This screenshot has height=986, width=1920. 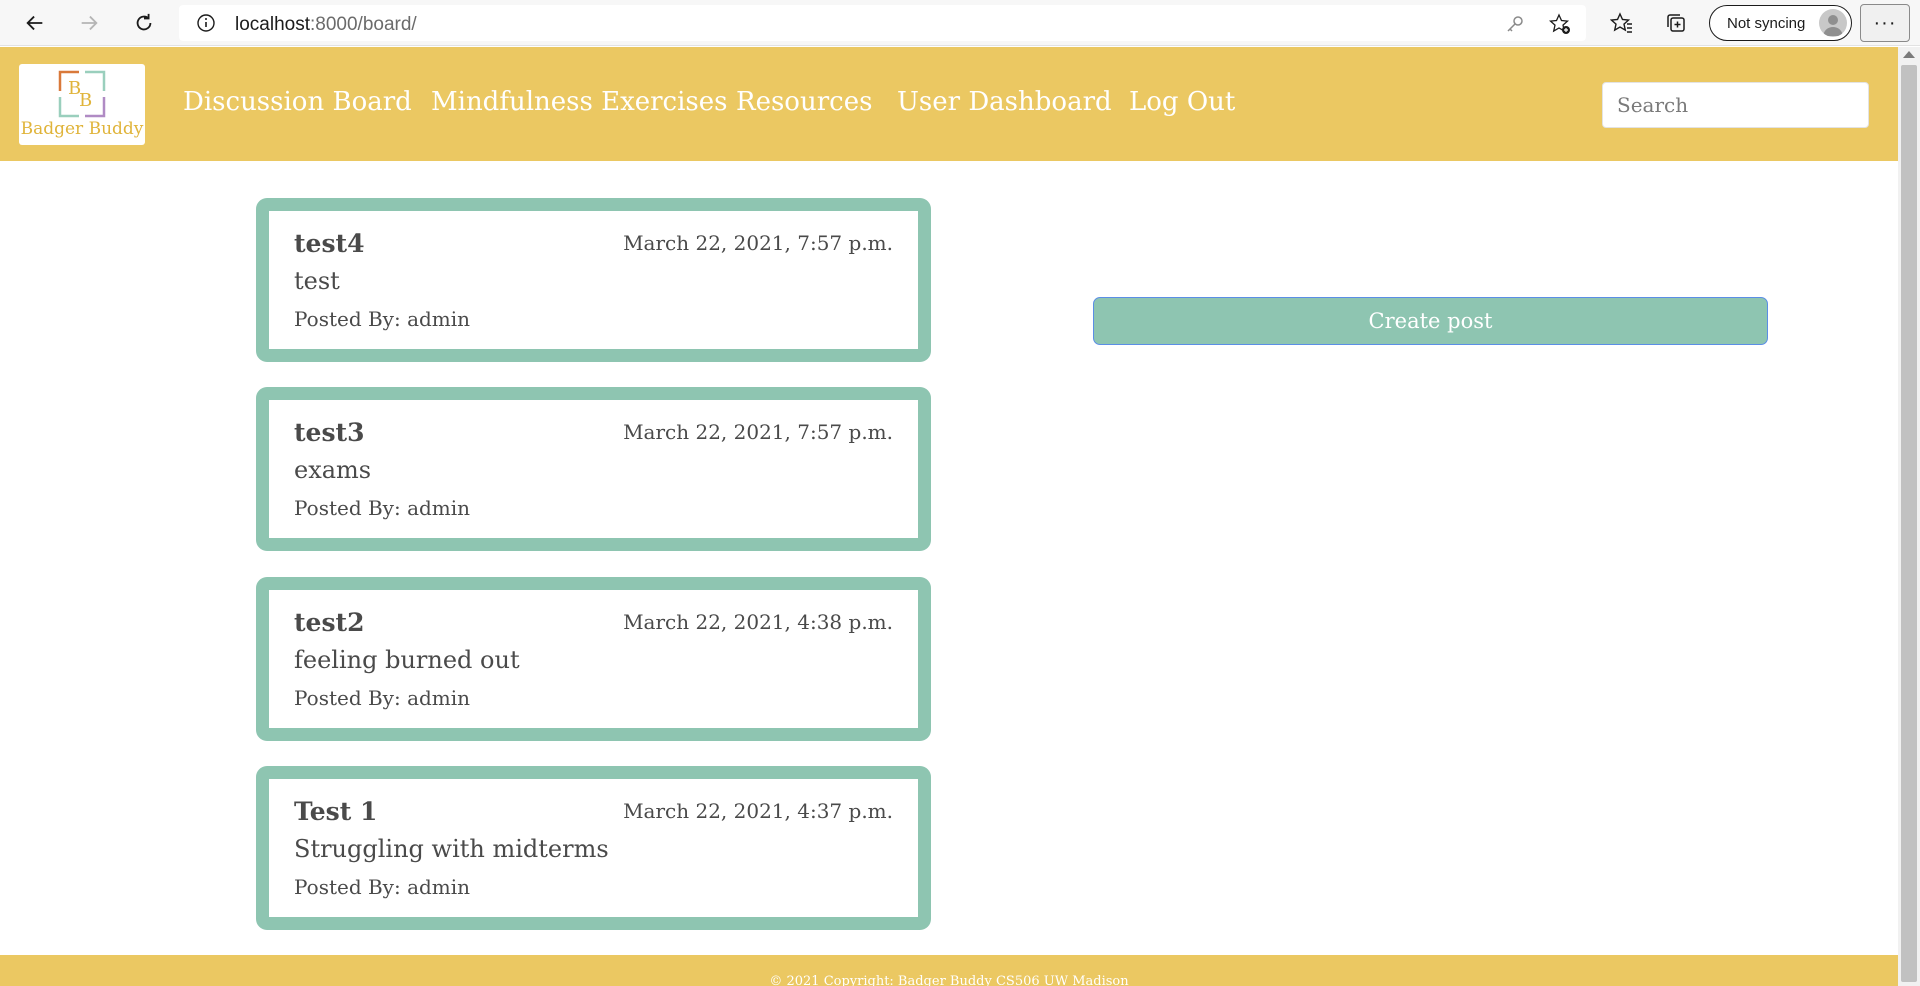 I want to click on user-avatar-icon, so click(x=1833, y=25).